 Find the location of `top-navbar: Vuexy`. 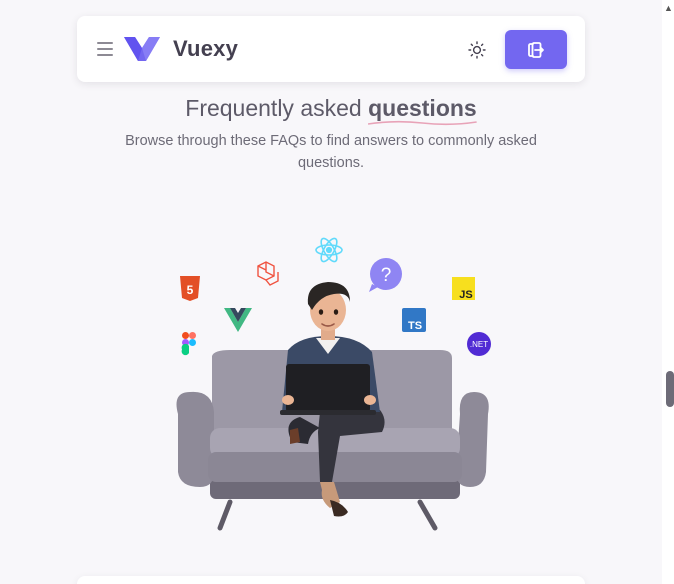

top-navbar: Vuexy is located at coordinates (331, 49).